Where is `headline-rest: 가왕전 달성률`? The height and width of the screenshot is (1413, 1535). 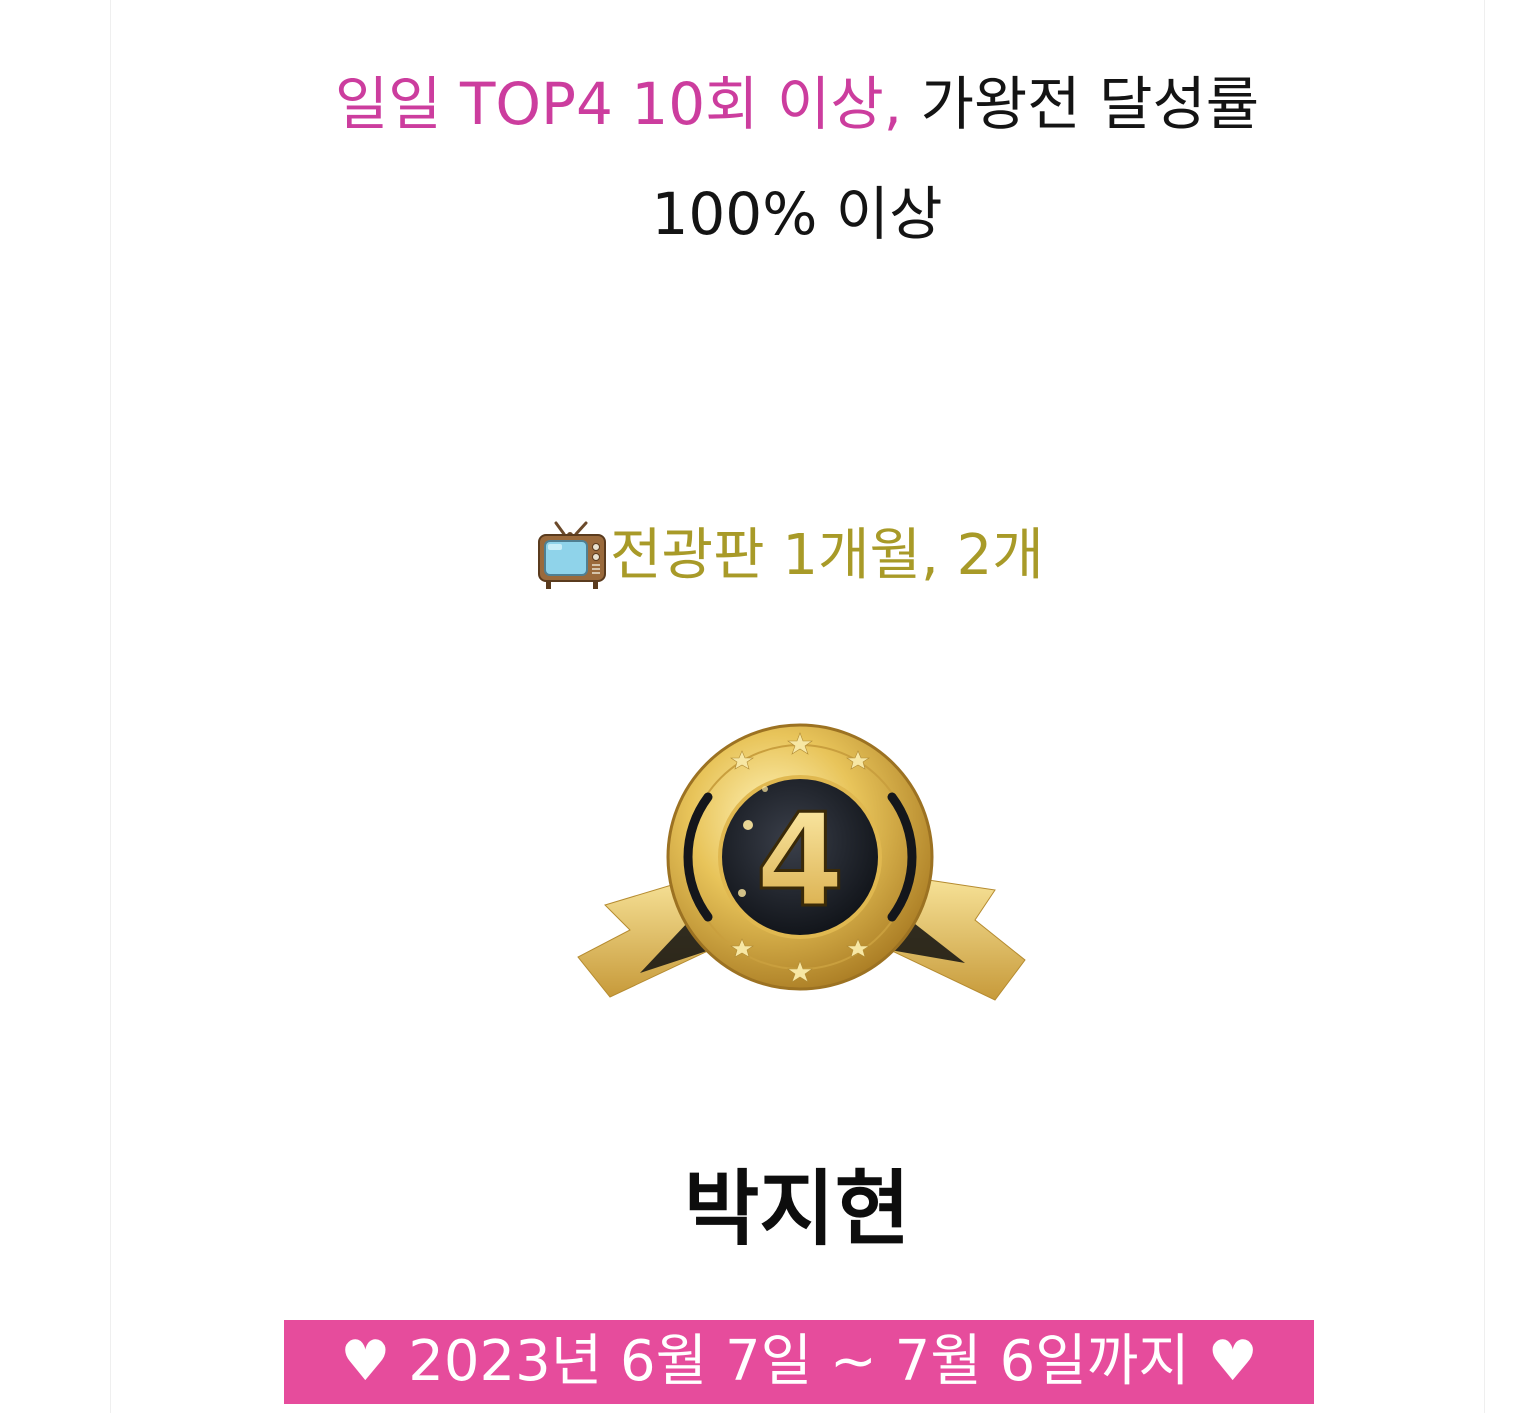 headline-rest: 가왕전 달성률 is located at coordinates (1090, 104).